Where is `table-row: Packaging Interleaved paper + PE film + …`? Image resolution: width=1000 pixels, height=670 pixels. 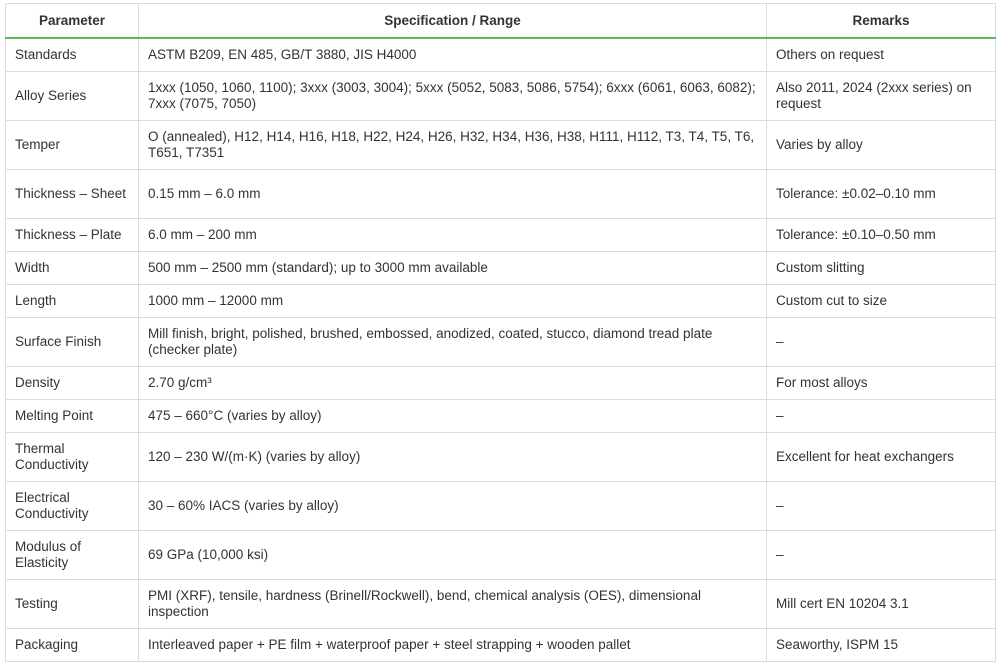
table-row: Packaging Interleaved paper + PE film + … is located at coordinates (500, 645).